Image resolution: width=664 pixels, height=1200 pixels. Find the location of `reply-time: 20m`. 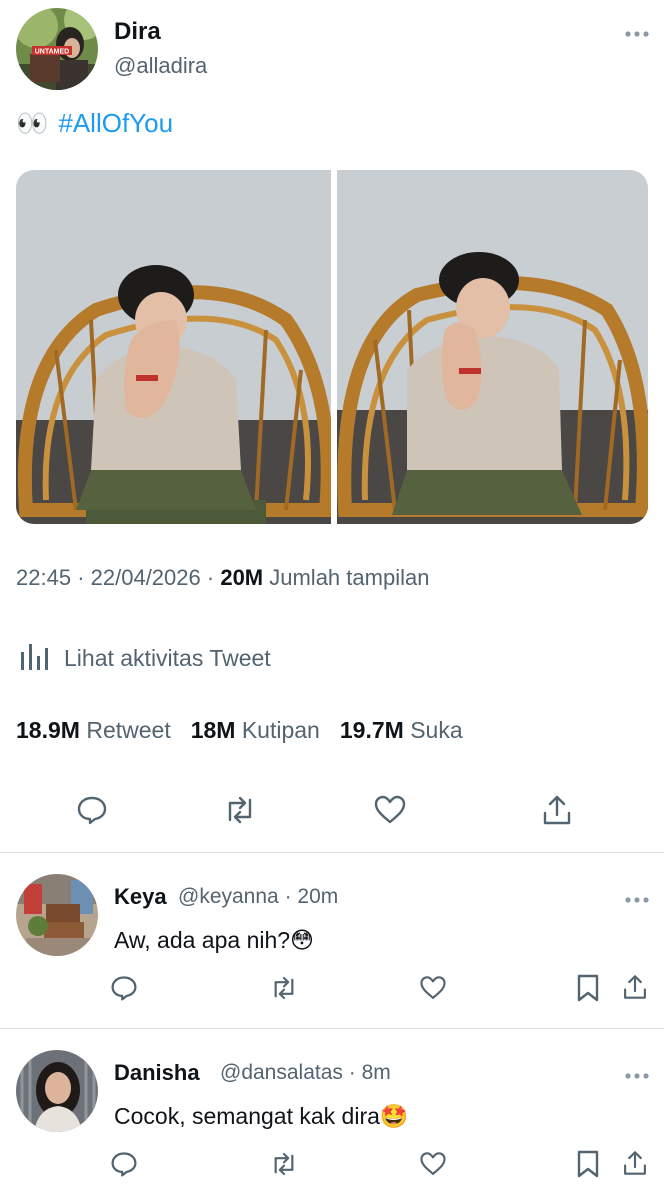

reply-time: 20m is located at coordinates (317, 896).